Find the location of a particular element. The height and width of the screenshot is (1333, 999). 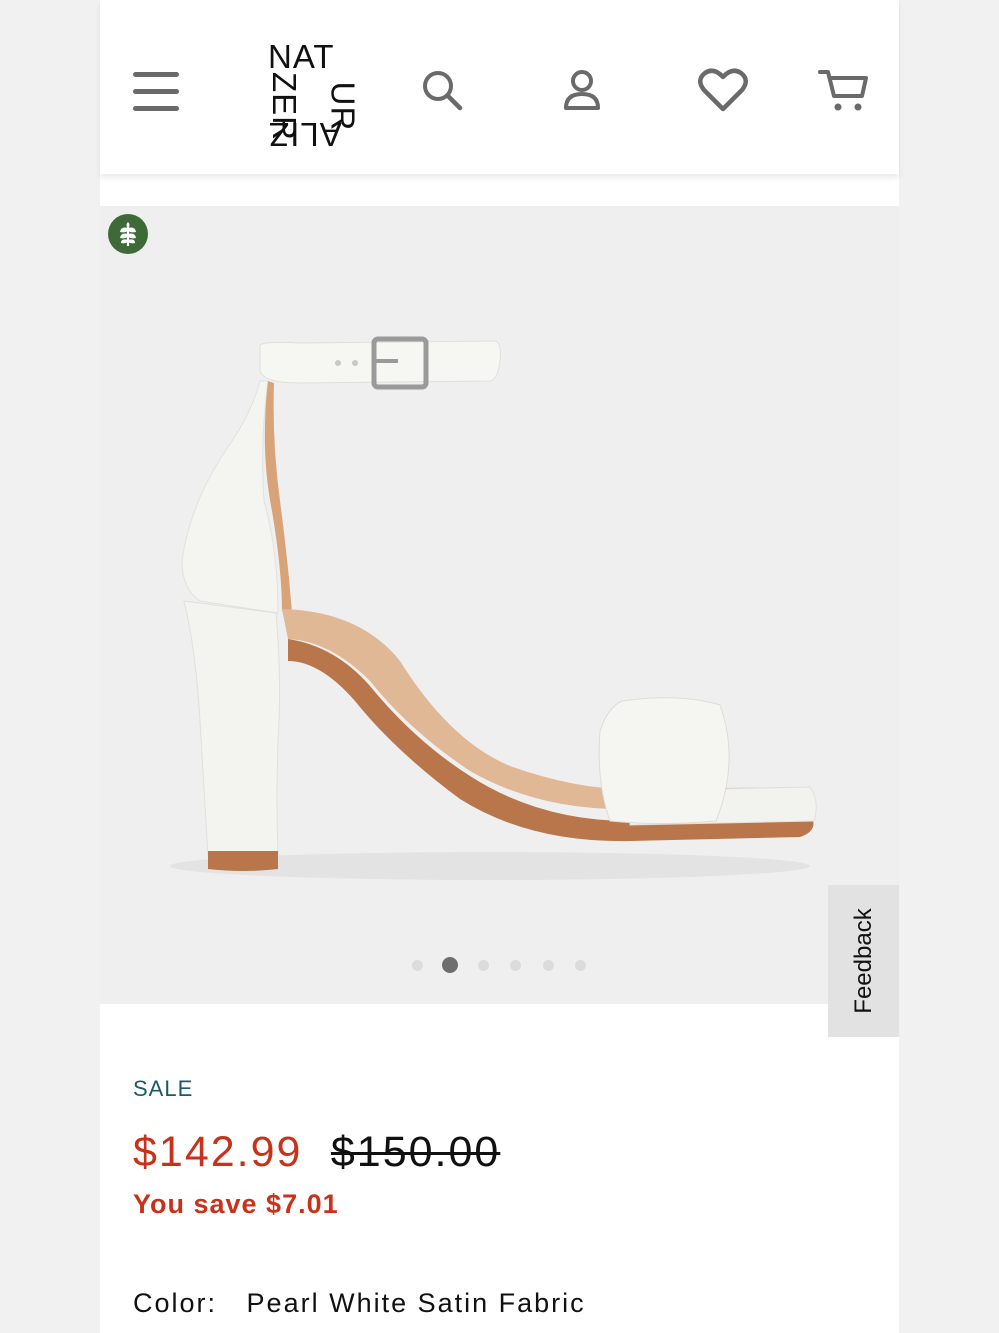

feedback-tab: Feedback is located at coordinates (863, 961).